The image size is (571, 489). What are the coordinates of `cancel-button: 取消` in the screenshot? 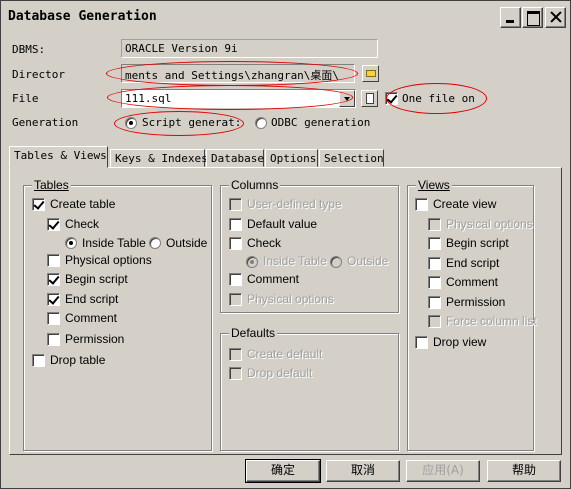 It's located at (363, 471).